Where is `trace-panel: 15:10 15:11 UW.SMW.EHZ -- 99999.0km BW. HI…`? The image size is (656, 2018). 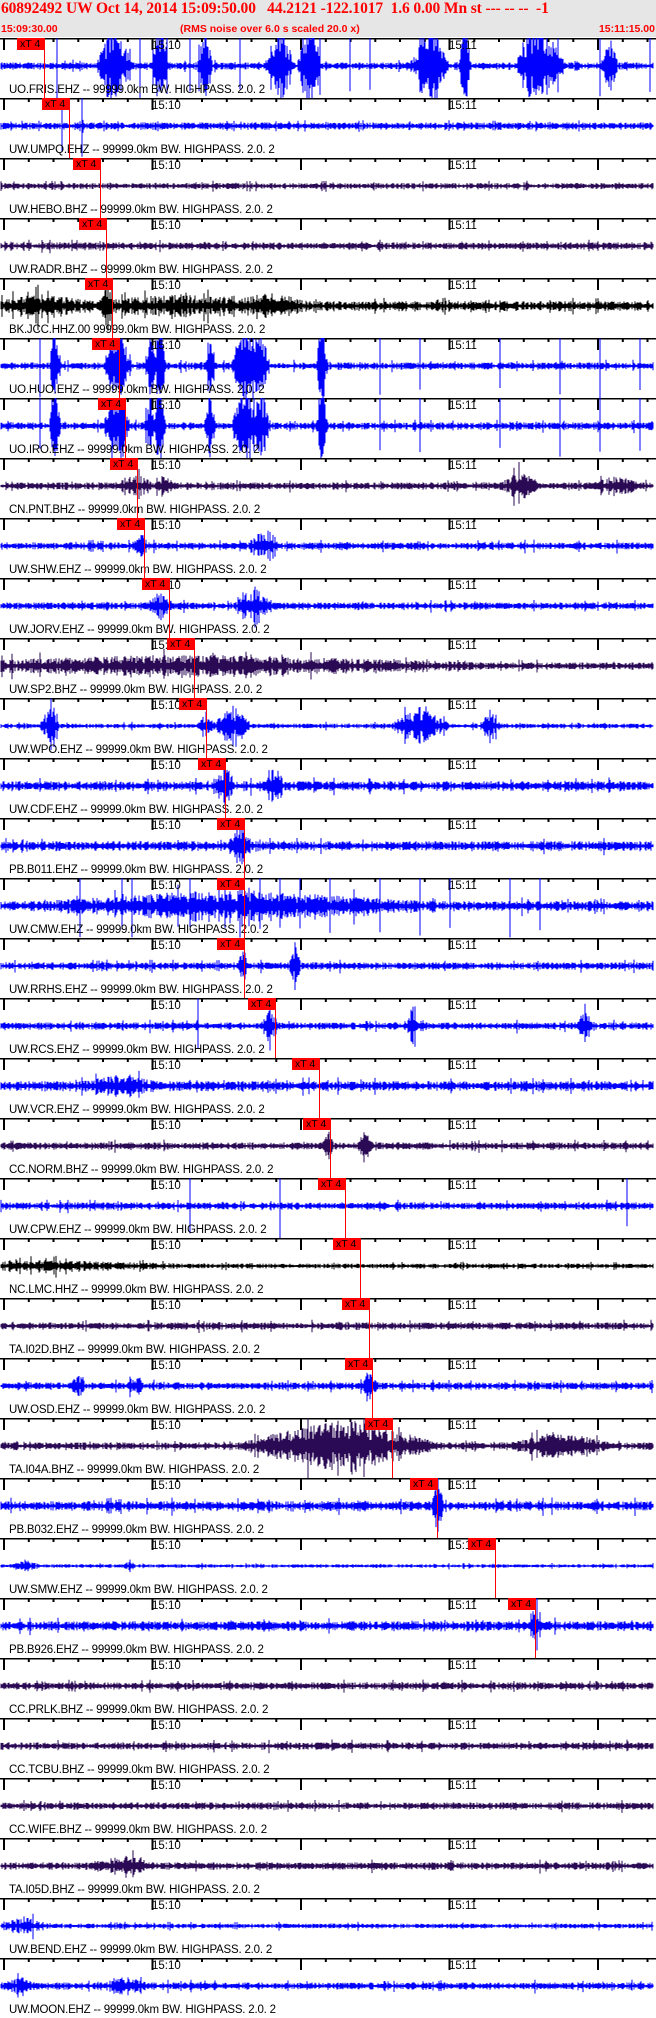
trace-panel: 15:10 15:11 UW.SMW.EHZ -- 99999.0km BW. HI… is located at coordinates (328, 1568).